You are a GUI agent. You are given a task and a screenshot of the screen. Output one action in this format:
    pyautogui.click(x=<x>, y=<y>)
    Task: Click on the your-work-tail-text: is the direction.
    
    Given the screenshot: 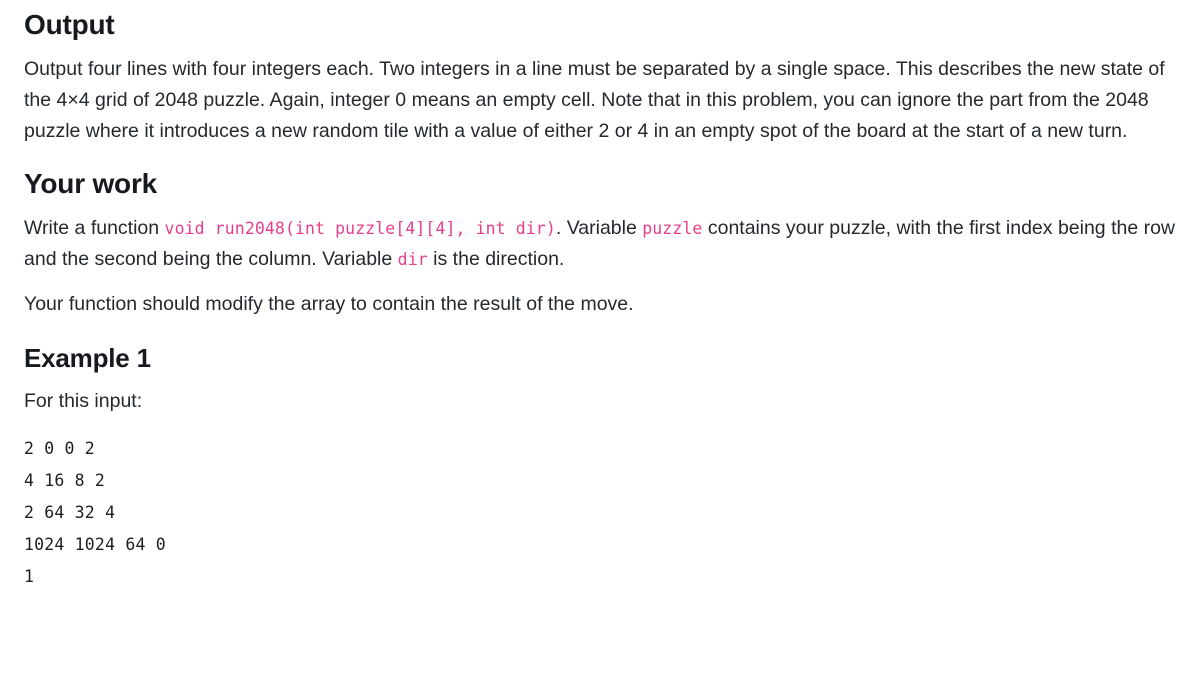 What is the action you would take?
    pyautogui.click(x=496, y=259)
    